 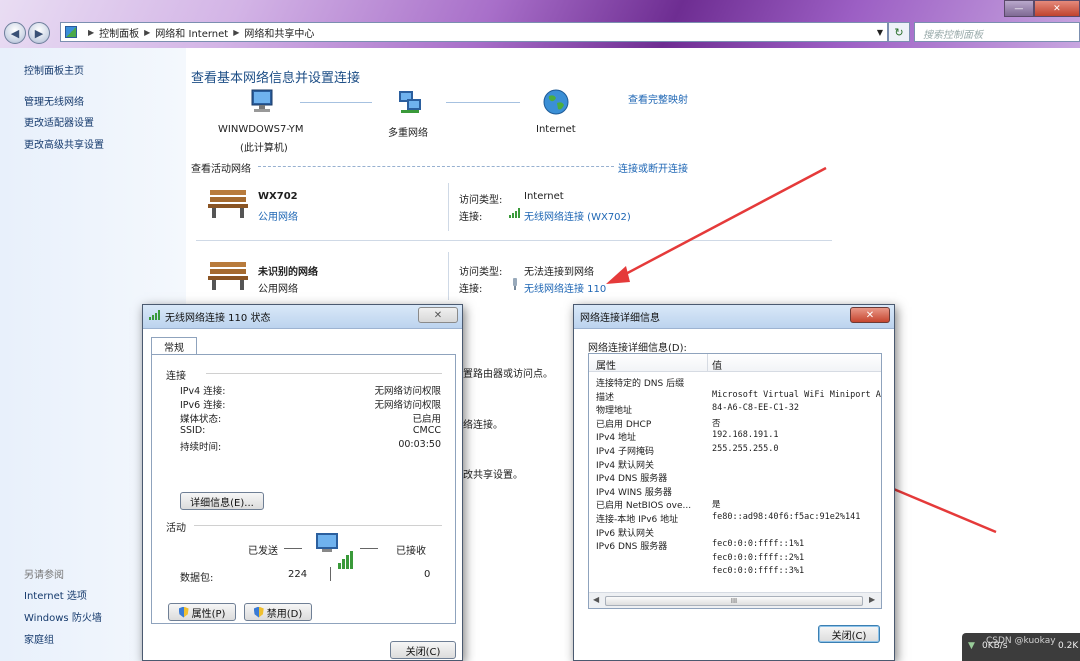 What do you see at coordinates (745, 435) in the screenshot?
I see `value-cell: 192.168.191.1` at bounding box center [745, 435].